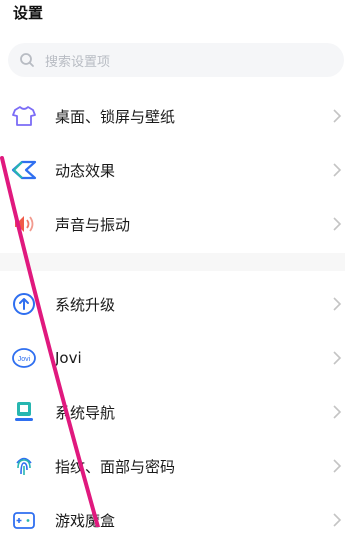 The image size is (345, 547). I want to click on settings-item-system-upgrade: 系统升级, so click(172, 304).